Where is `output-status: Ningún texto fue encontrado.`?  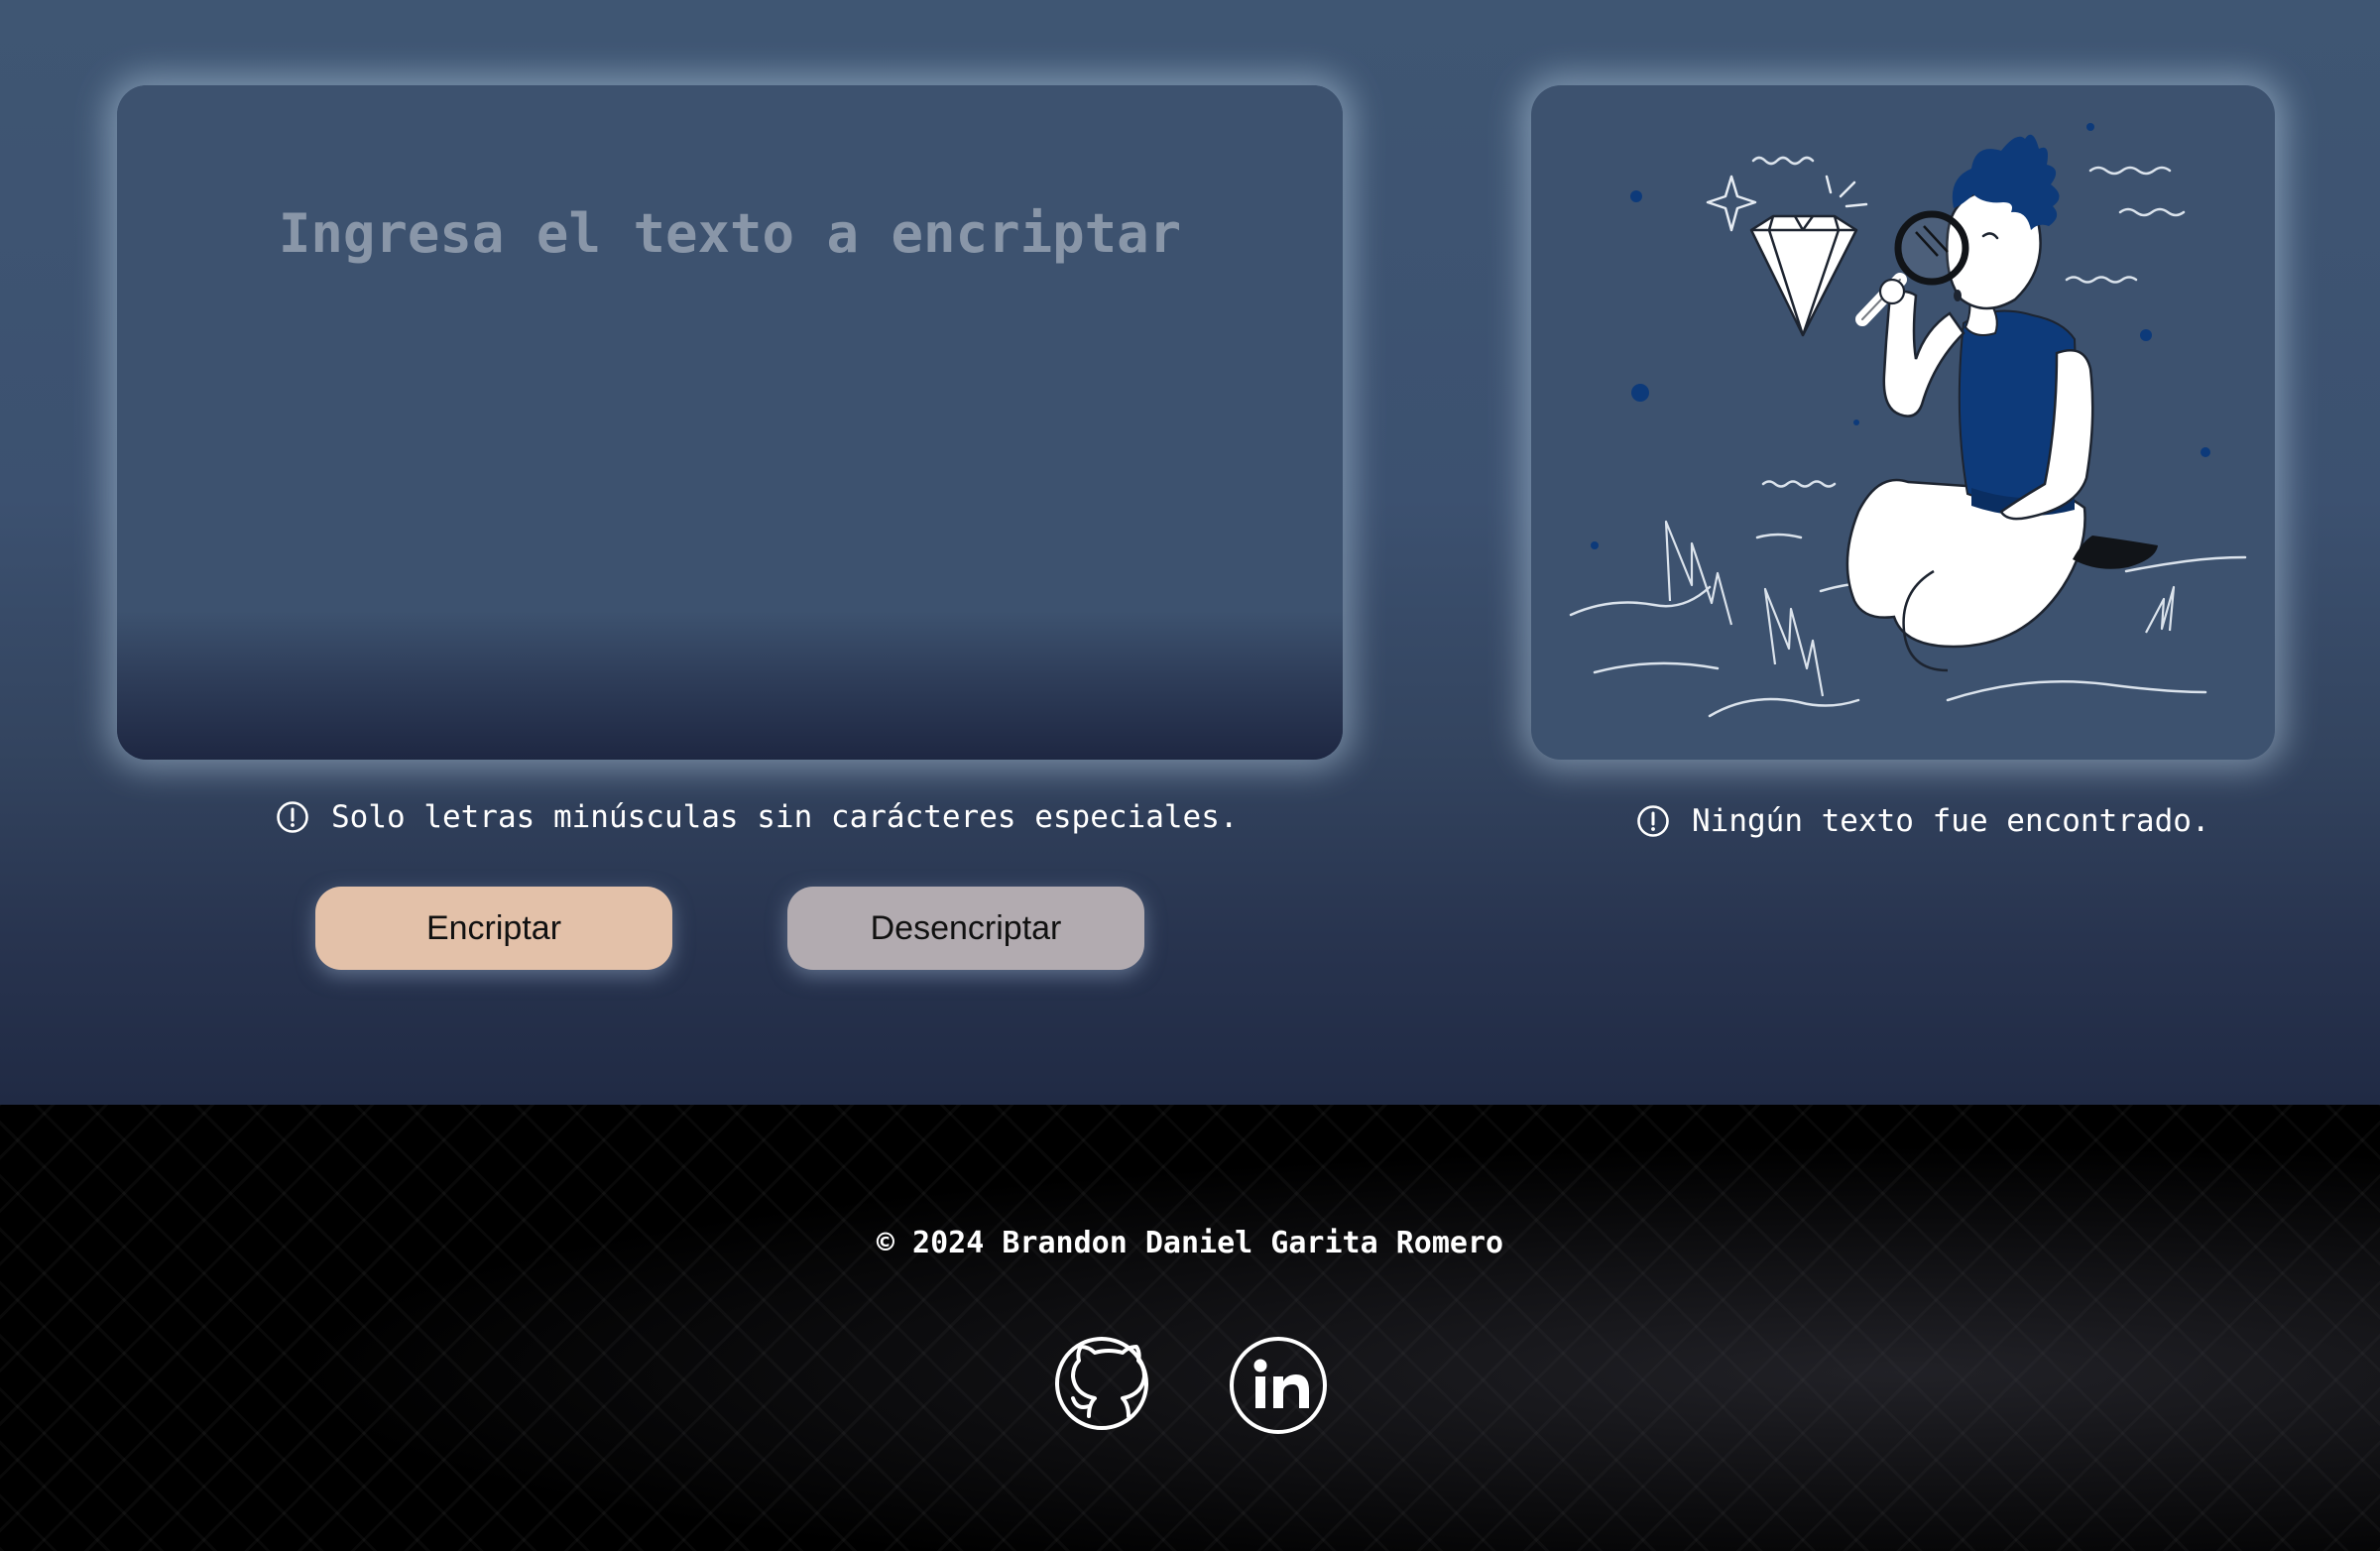 output-status: Ningún texto fue encontrado. is located at coordinates (1923, 821).